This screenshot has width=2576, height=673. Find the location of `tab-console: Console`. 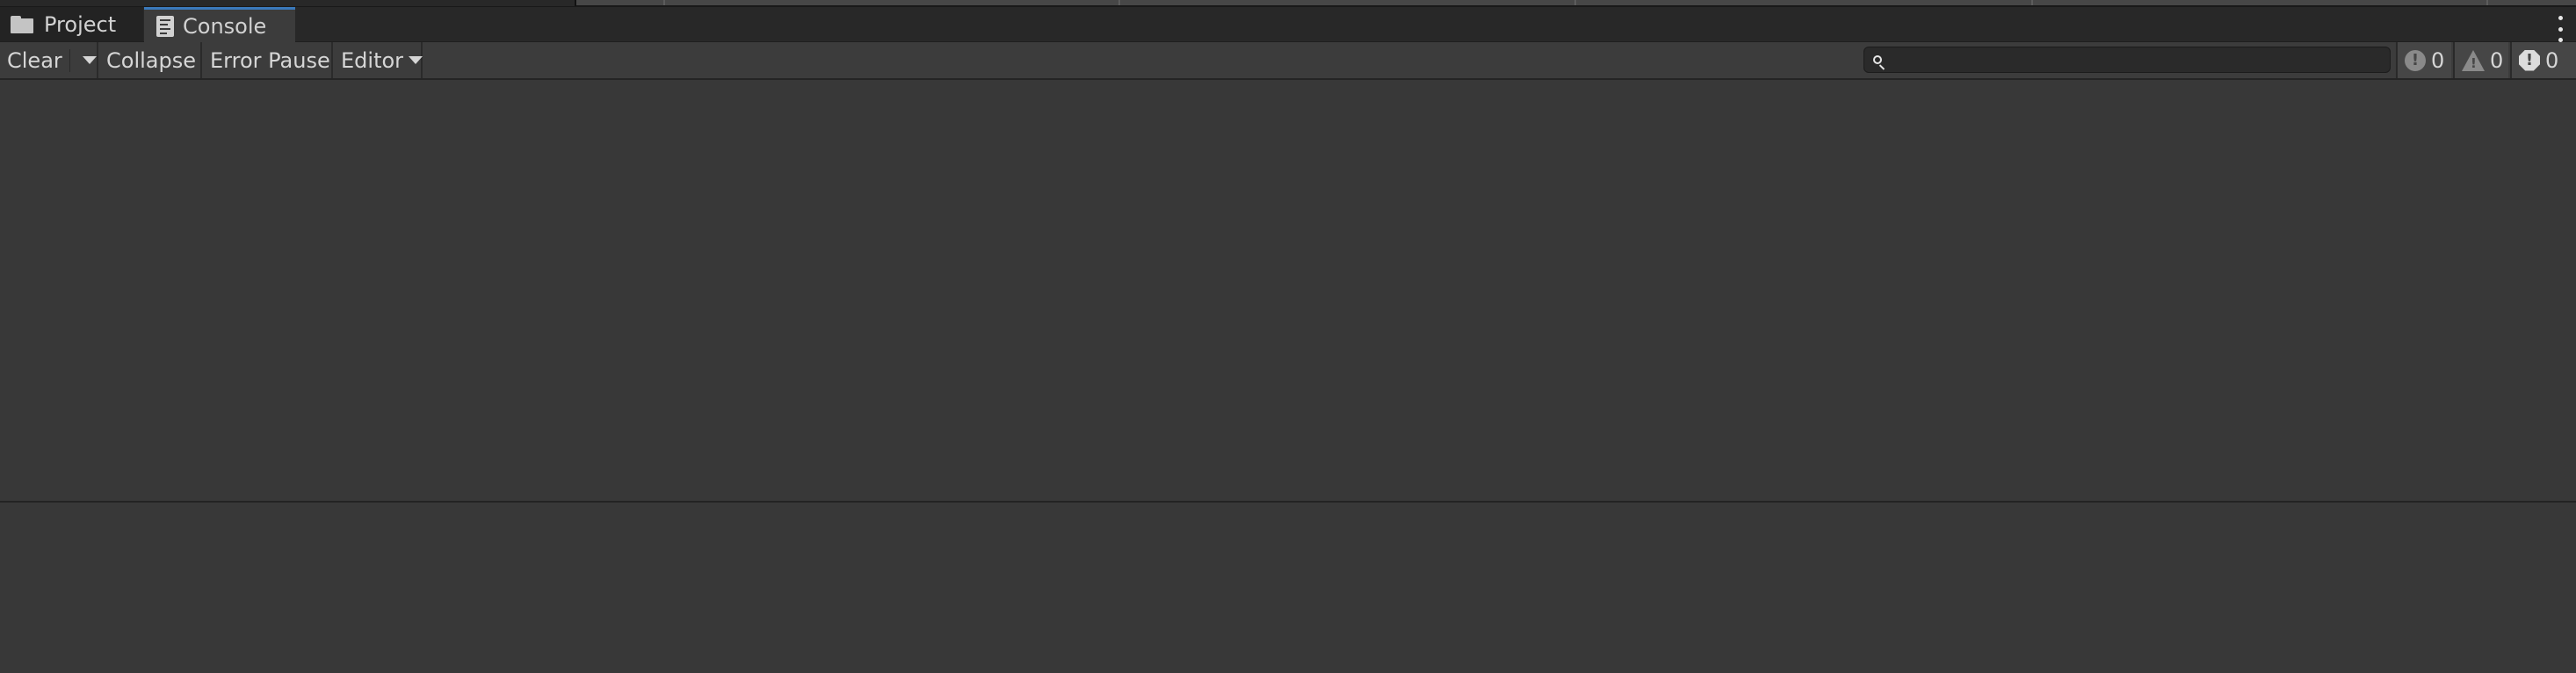

tab-console: Console is located at coordinates (219, 24).